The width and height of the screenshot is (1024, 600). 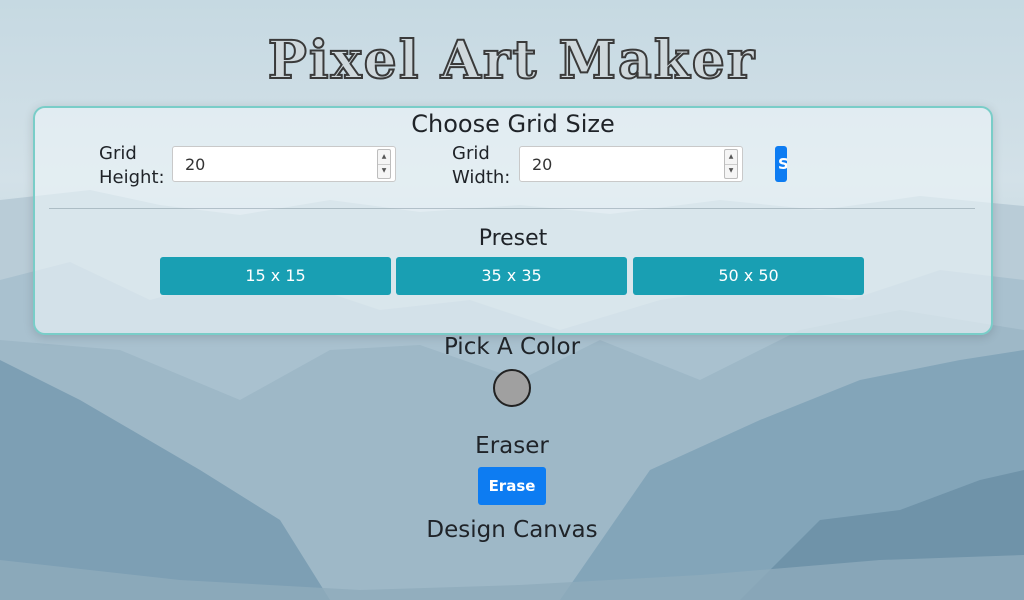 What do you see at coordinates (512, 530) in the screenshot?
I see `design-canvas-heading: Design Canvas` at bounding box center [512, 530].